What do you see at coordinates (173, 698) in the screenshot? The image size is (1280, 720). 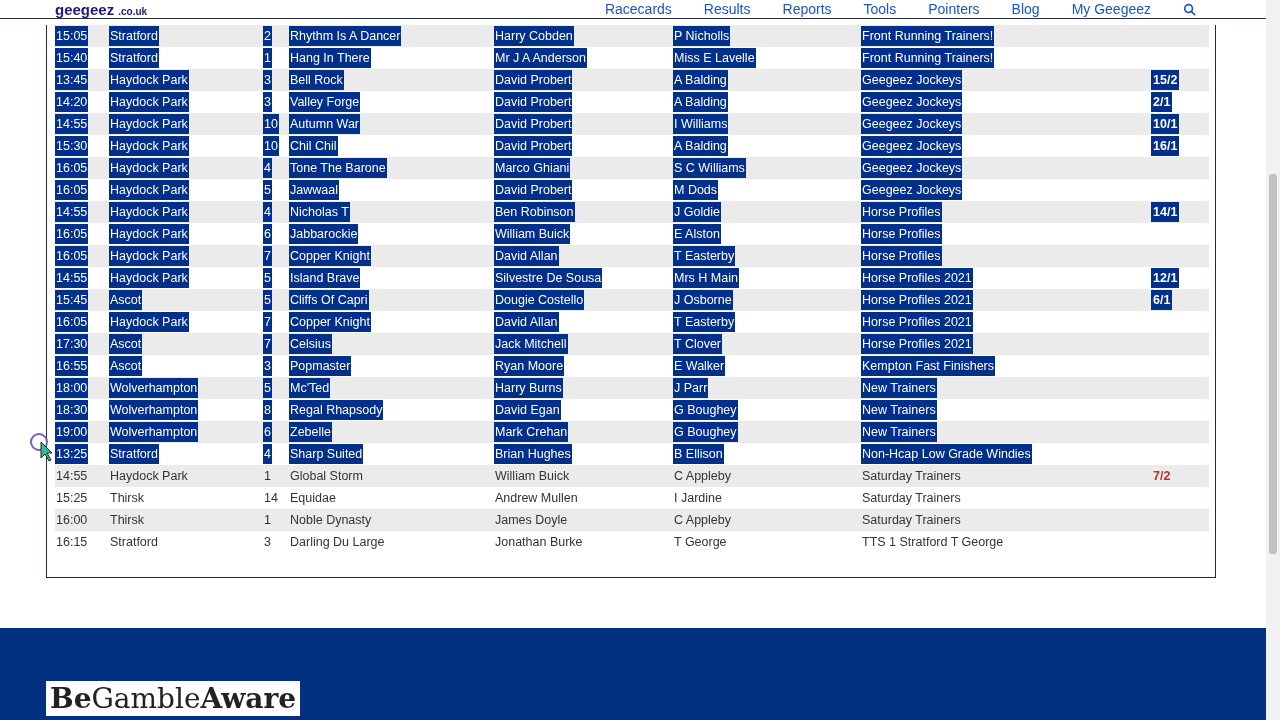 I see `gamble-aware-logo: BeGambleAware` at bounding box center [173, 698].